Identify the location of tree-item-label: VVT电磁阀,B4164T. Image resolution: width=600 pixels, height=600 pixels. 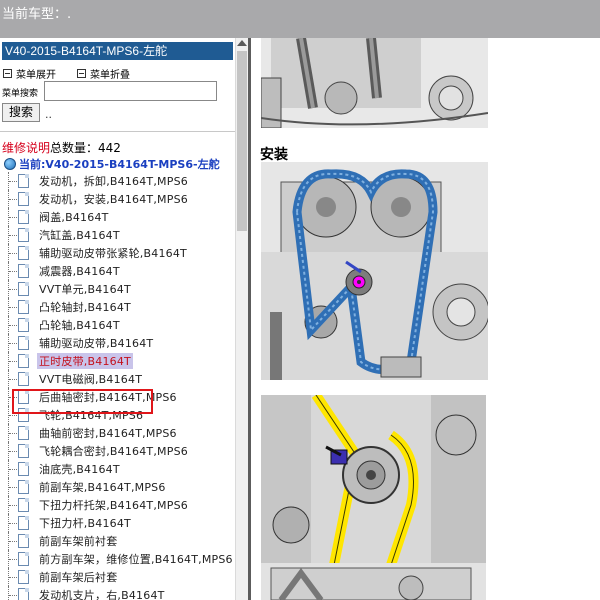
(91, 379).